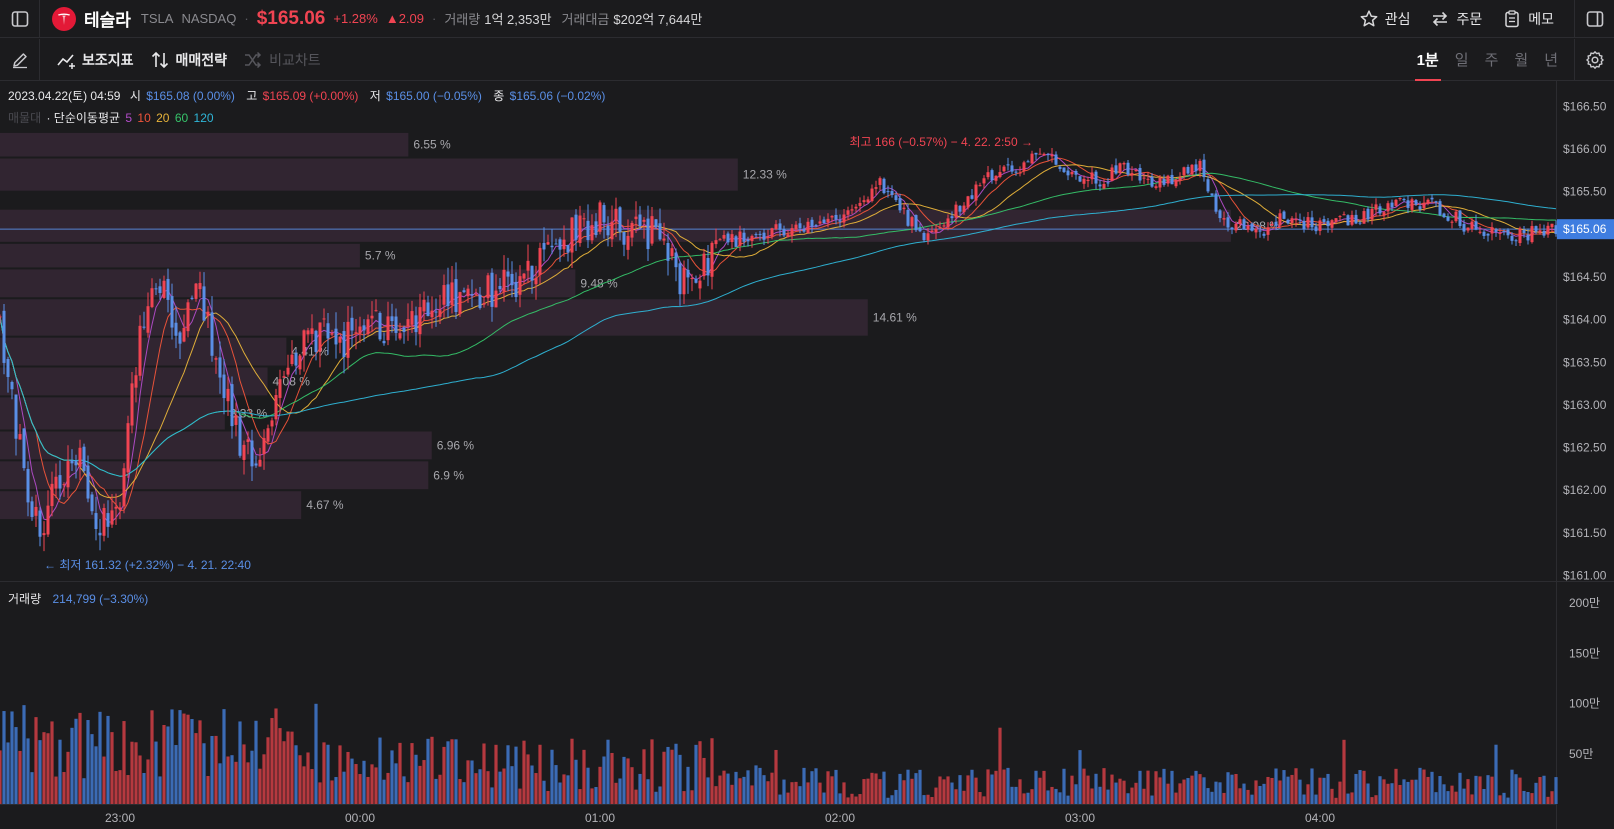 This screenshot has height=829, width=1614. Describe the element at coordinates (188, 60) in the screenshot. I see `strategy-button: 매매전략` at that location.